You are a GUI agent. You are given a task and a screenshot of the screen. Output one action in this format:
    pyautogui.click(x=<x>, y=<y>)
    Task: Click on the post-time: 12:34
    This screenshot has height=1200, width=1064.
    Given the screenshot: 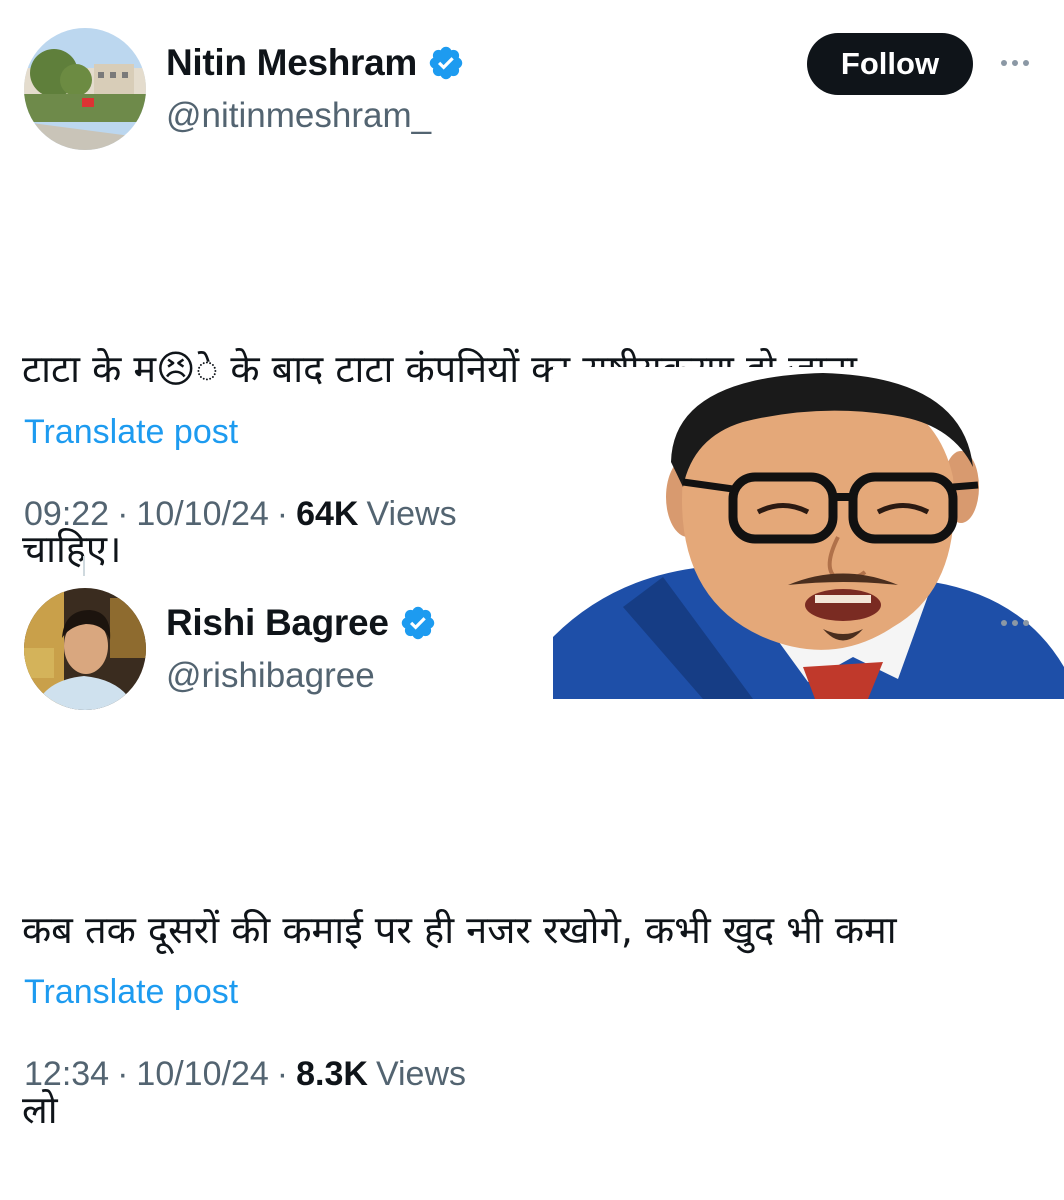 What is the action you would take?
    pyautogui.click(x=66, y=1074)
    